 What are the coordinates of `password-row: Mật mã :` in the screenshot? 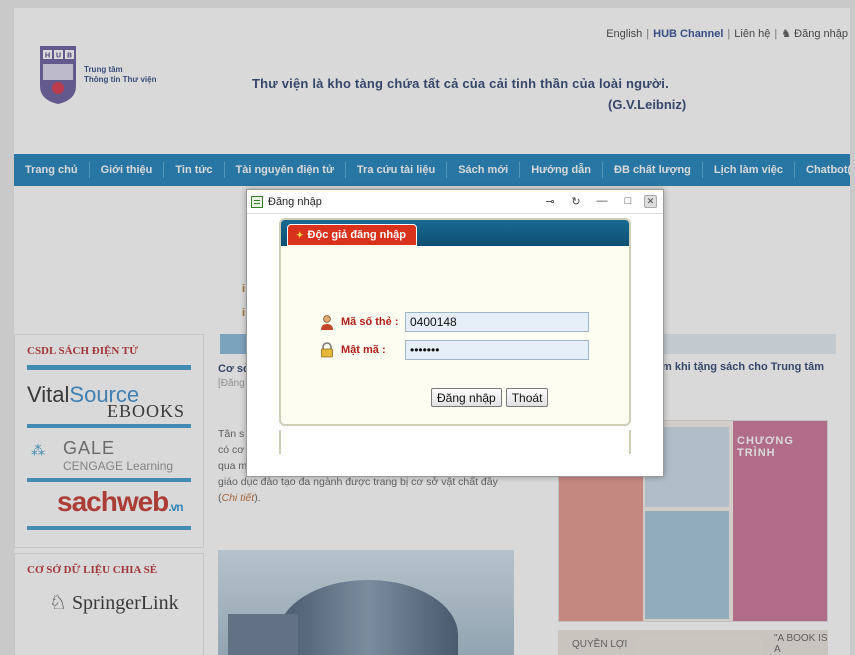 It's located at (454, 350).